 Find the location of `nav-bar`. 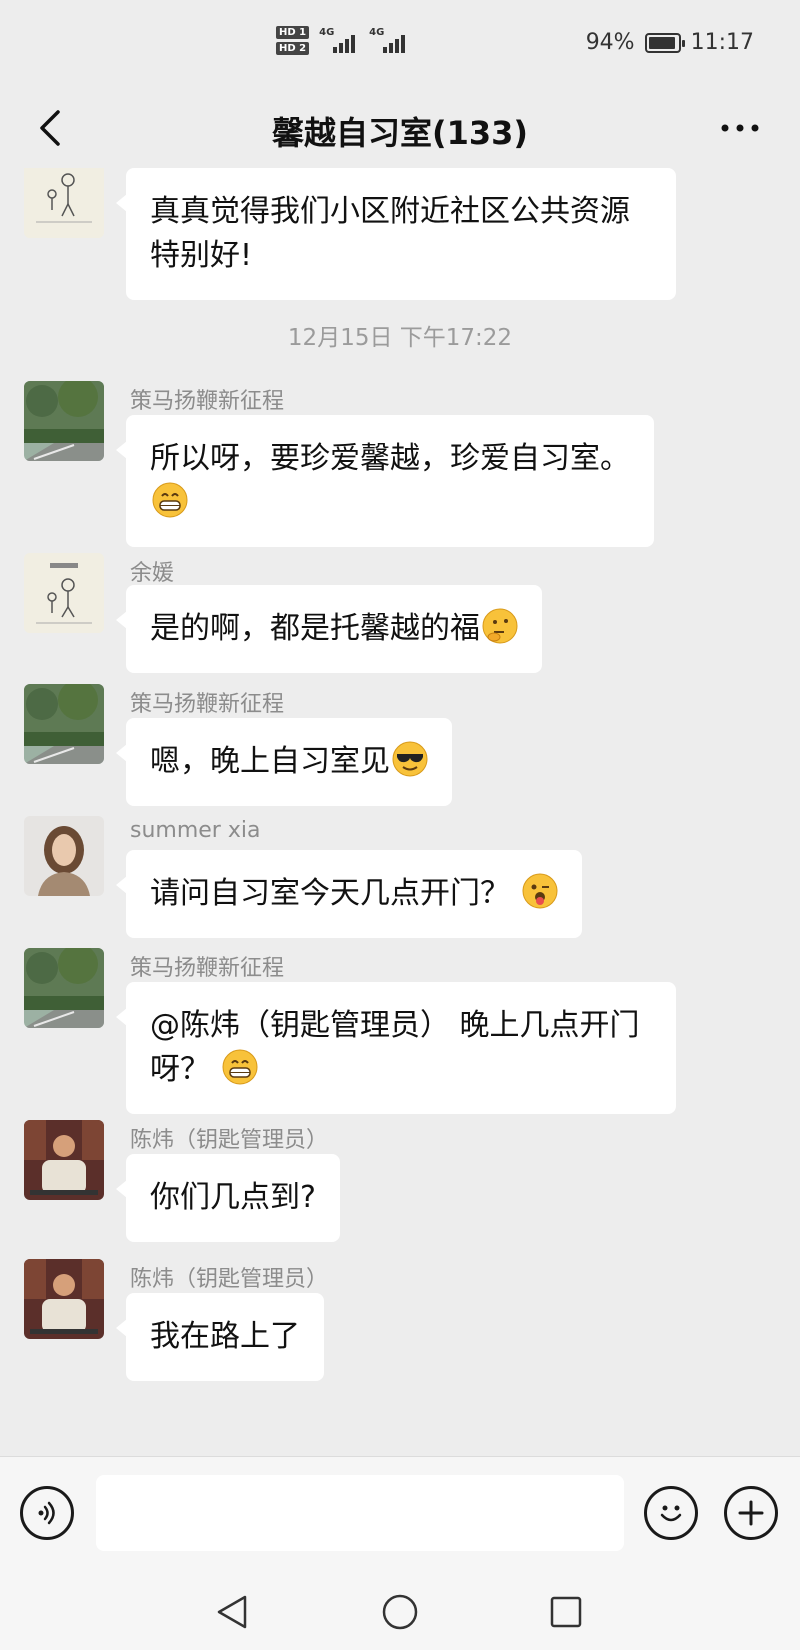

nav-bar is located at coordinates (400, 1609).